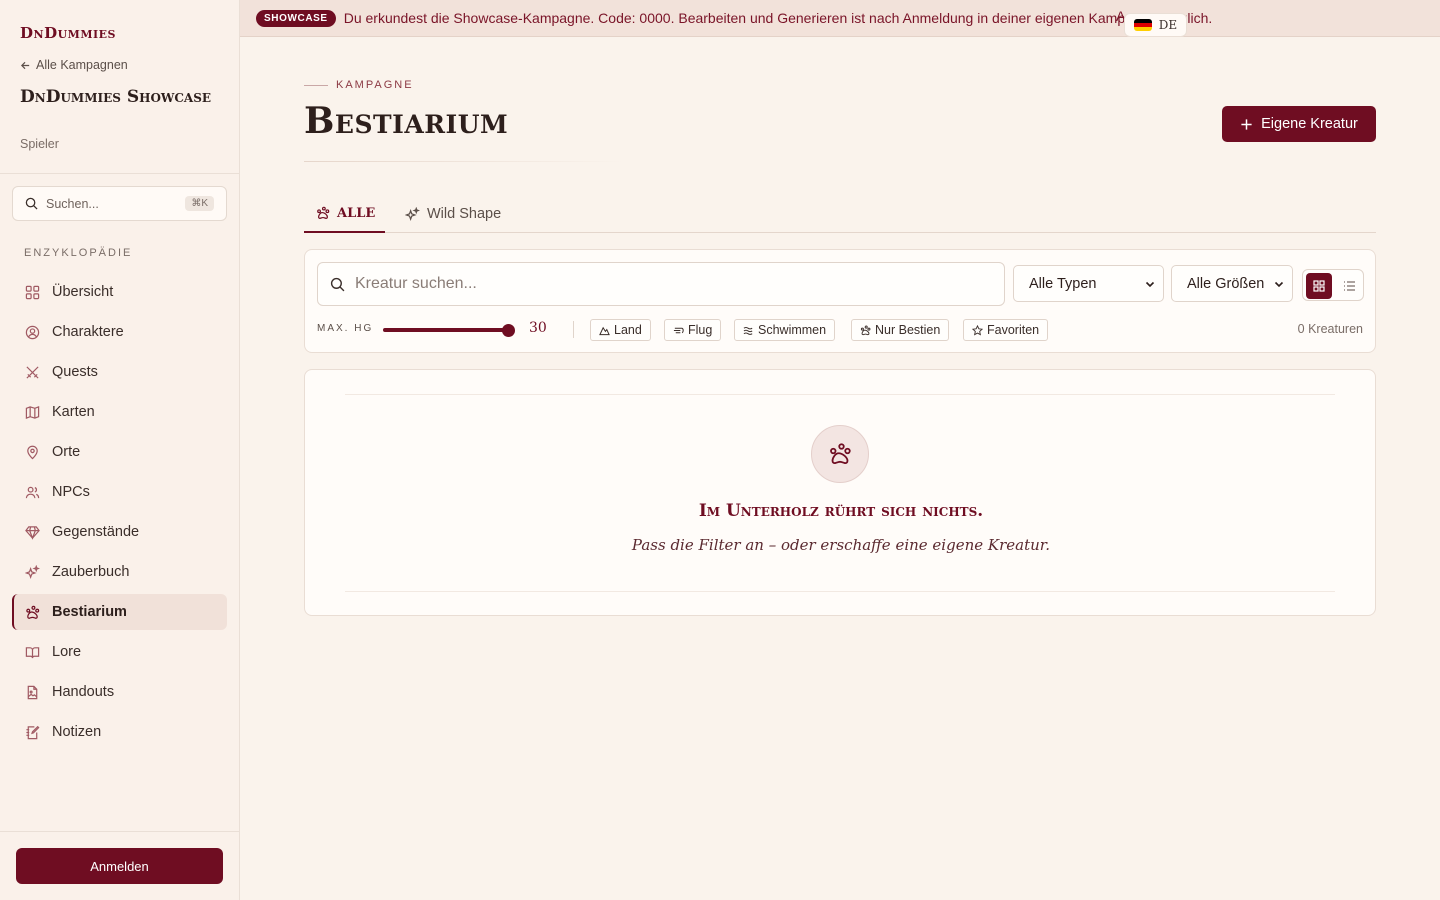 The image size is (1440, 900). Describe the element at coordinates (89, 612) in the screenshot. I see `sidebar-item-label: Bestiarium` at that location.